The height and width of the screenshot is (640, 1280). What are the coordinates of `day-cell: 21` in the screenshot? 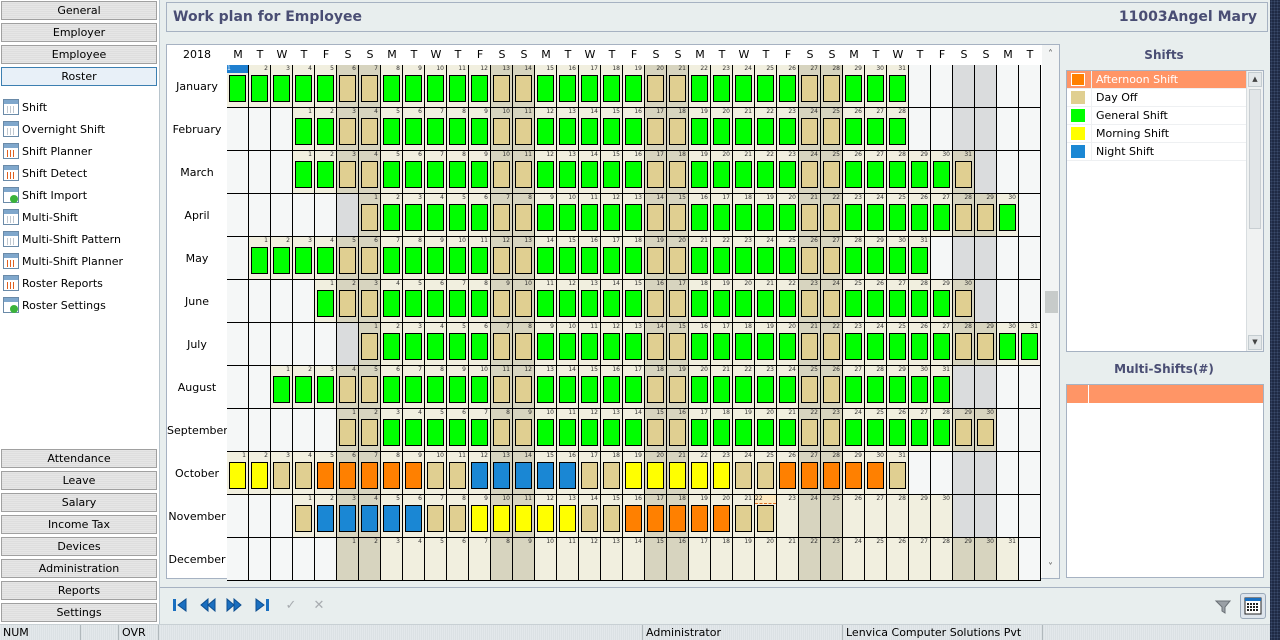 It's located at (766, 301).